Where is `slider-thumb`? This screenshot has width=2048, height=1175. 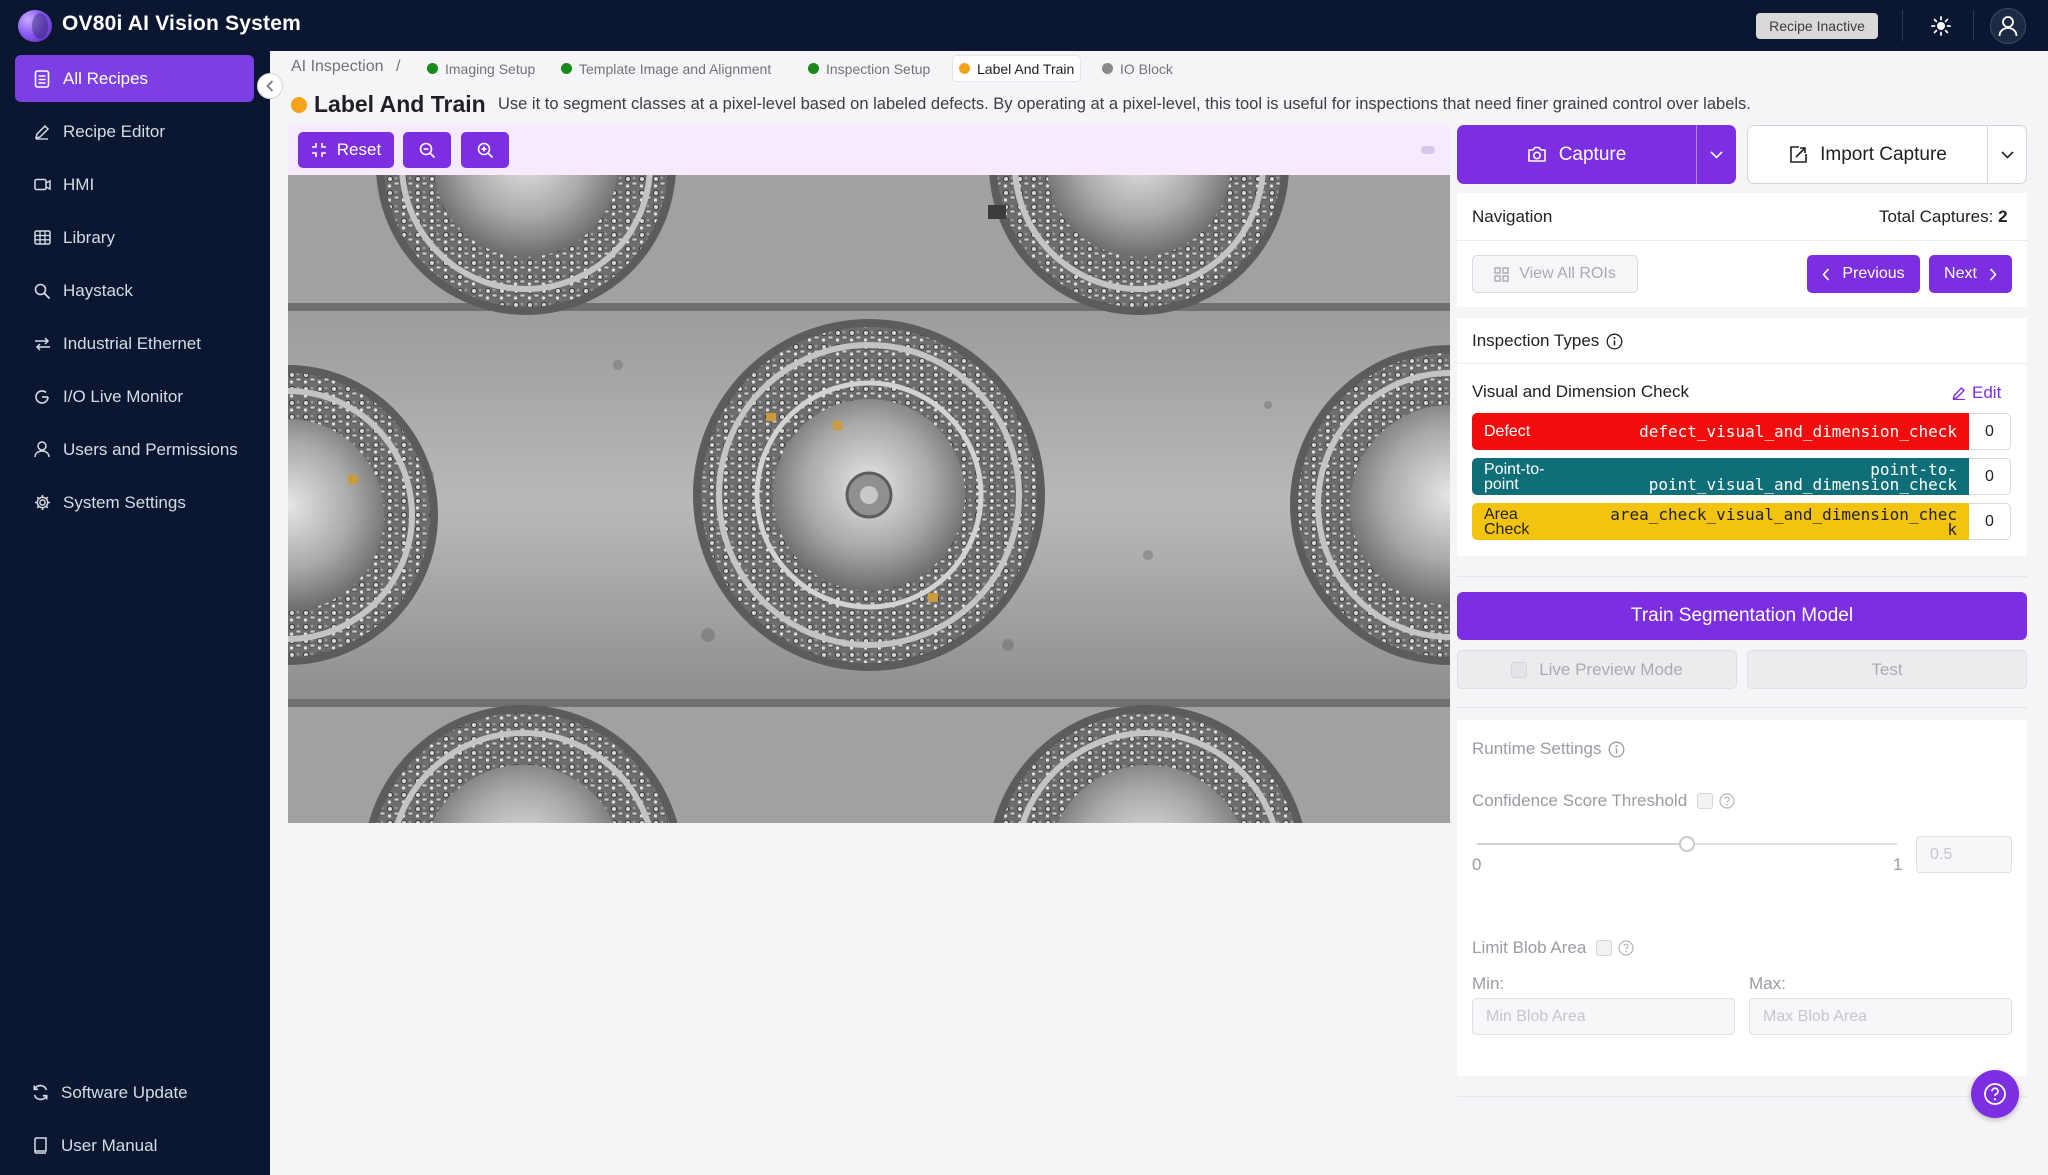 slider-thumb is located at coordinates (1687, 844).